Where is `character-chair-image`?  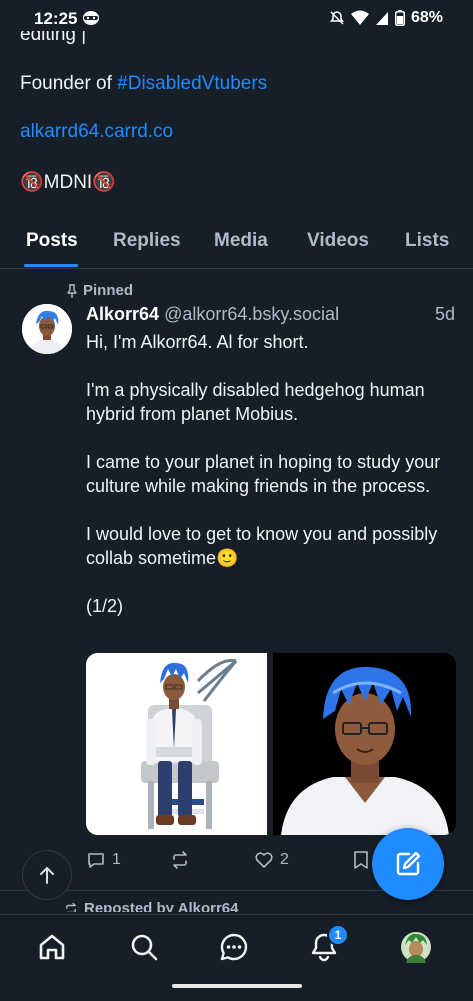 character-chair-image is located at coordinates (176, 744).